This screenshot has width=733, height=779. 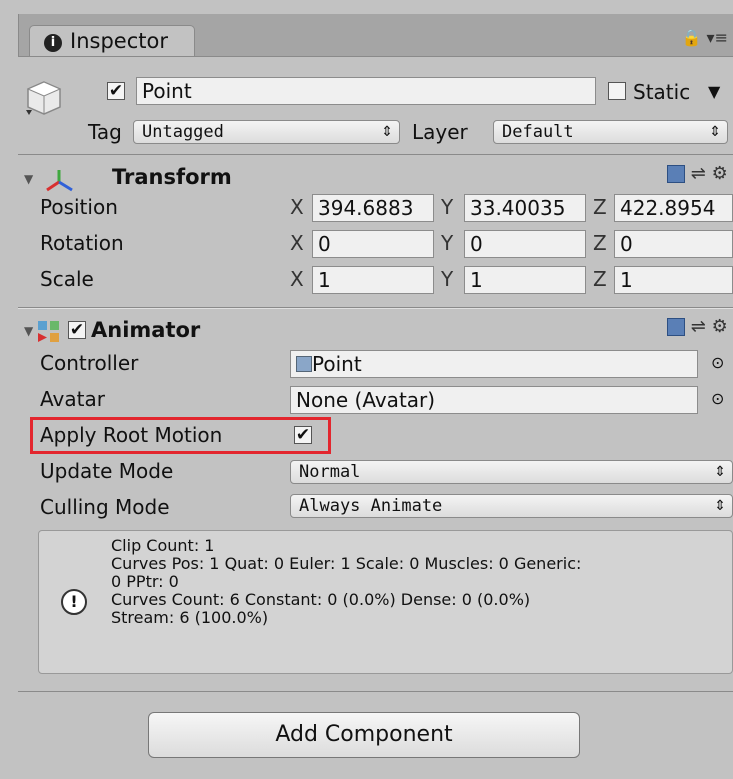 What do you see at coordinates (79, 207) in the screenshot?
I see `position-label: Position` at bounding box center [79, 207].